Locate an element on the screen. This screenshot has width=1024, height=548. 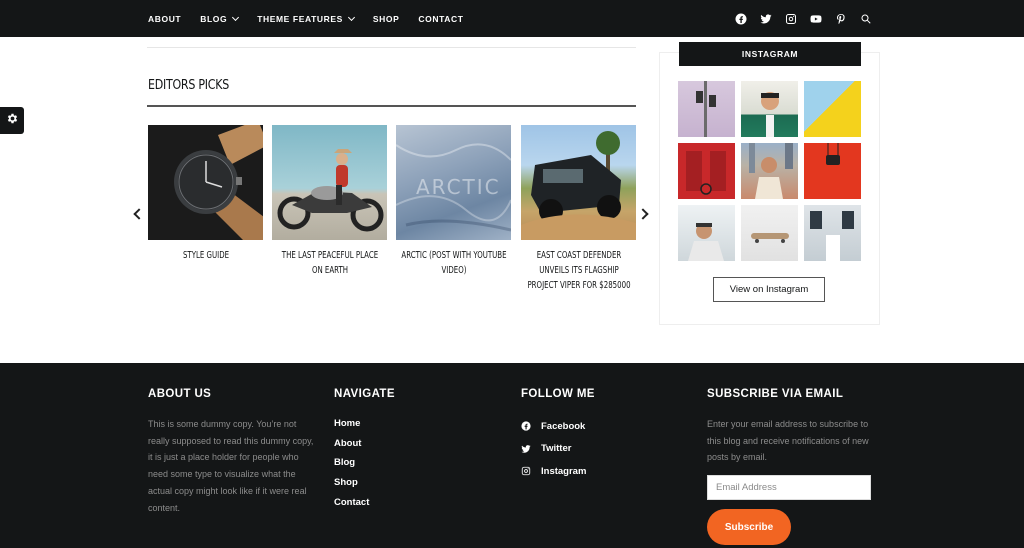
nav-item-label: ABOUT is located at coordinates (165, 18).